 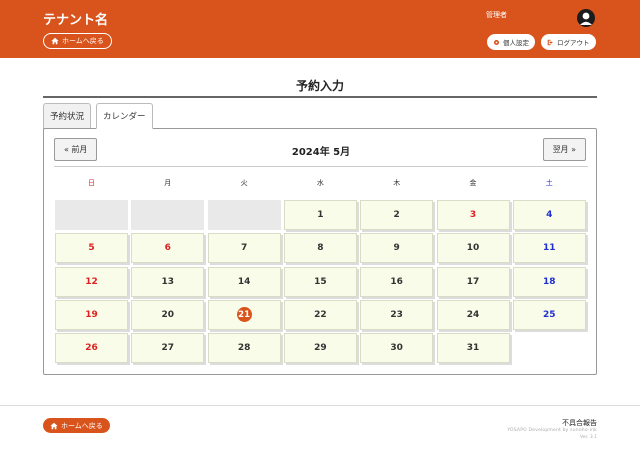 I want to click on tenant-name: テナント名, so click(x=76, y=20).